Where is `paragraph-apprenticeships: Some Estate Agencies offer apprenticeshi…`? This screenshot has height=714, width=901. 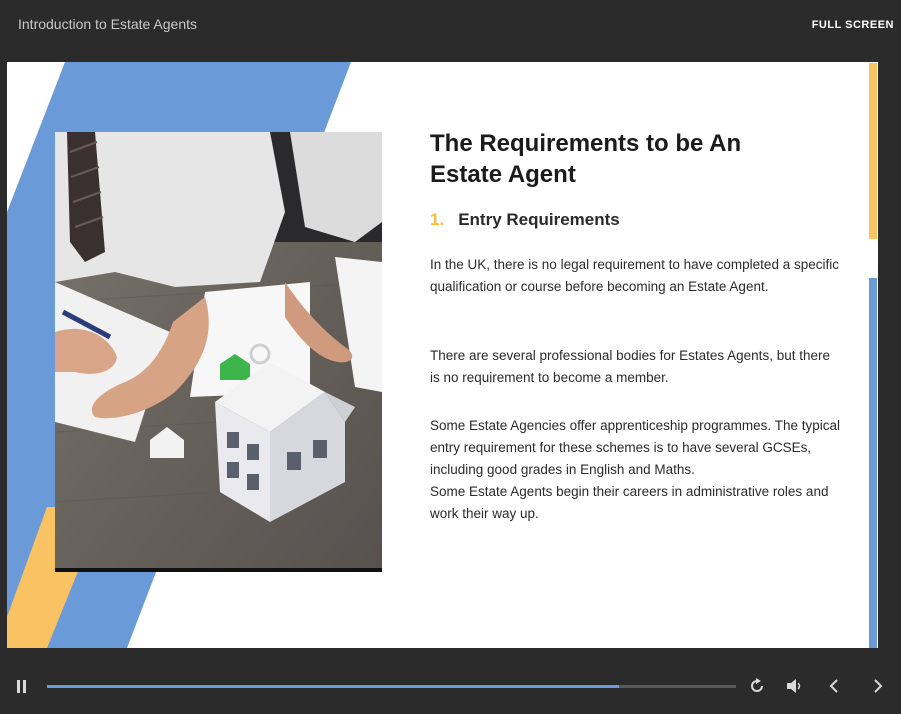 paragraph-apprenticeships: Some Estate Agencies offer apprenticeshi… is located at coordinates (635, 470).